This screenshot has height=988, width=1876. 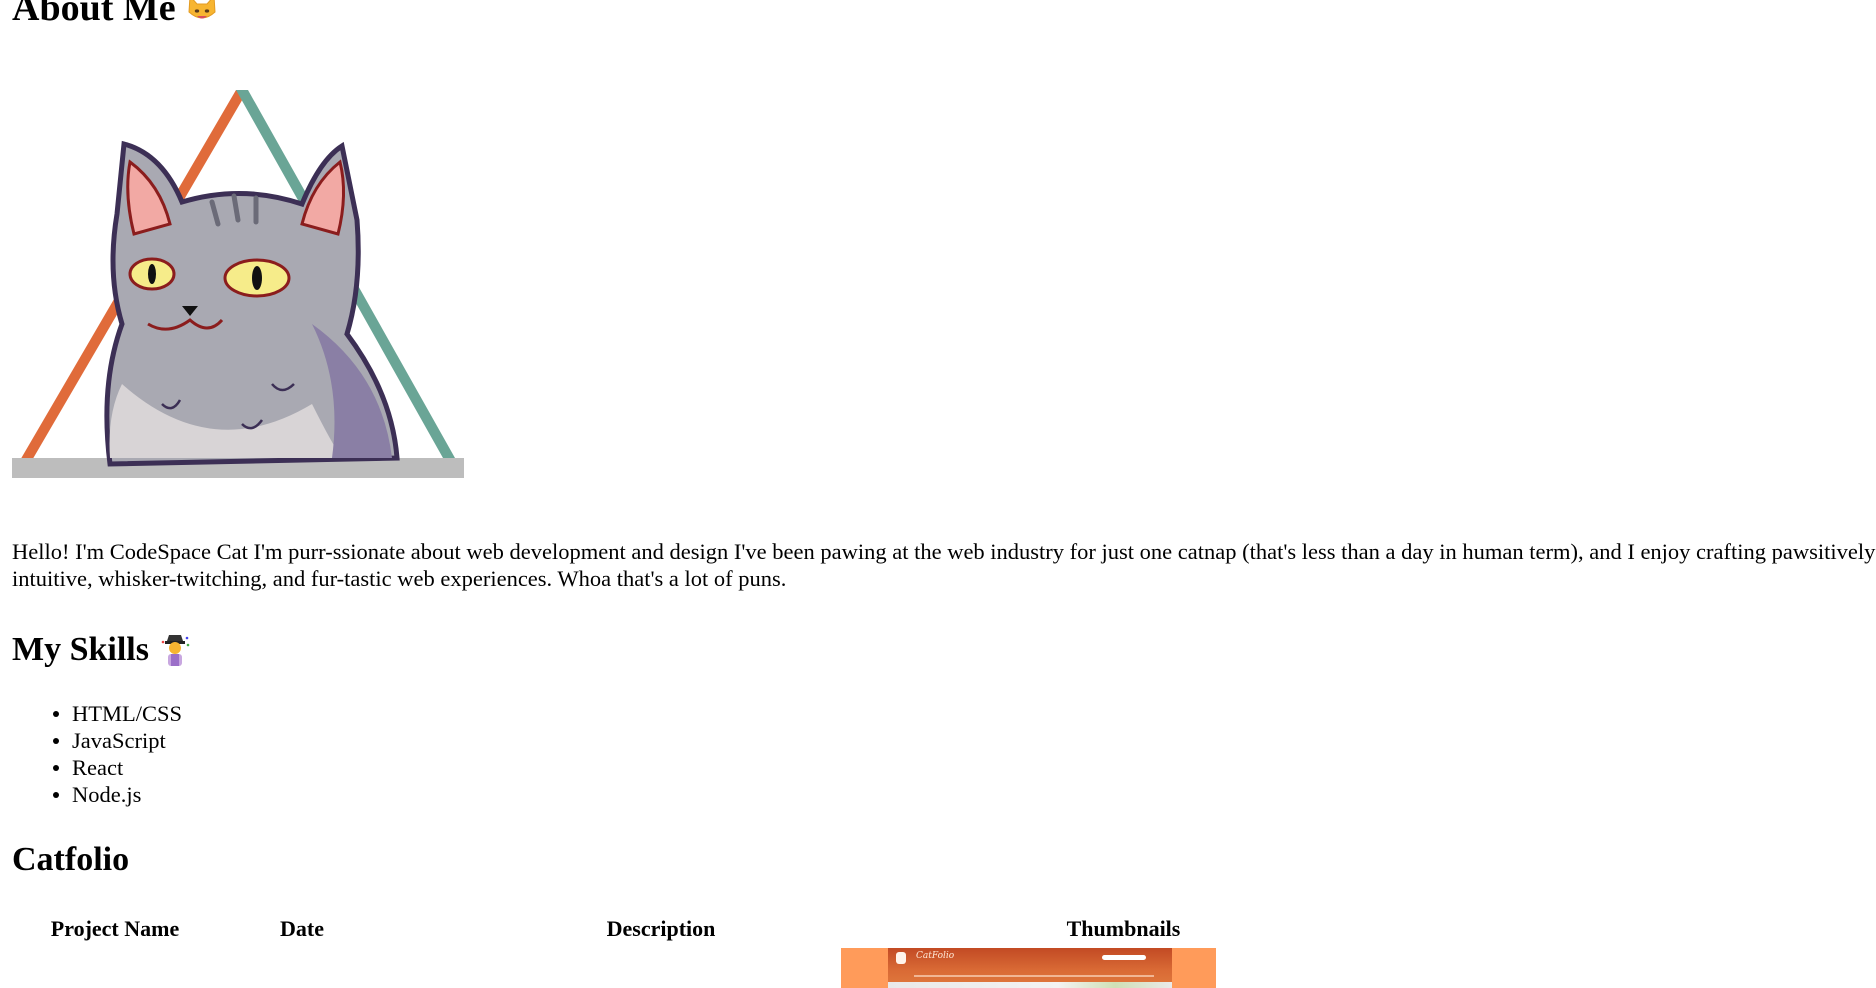 I want to click on skills-heading: My Skills, so click(x=102, y=650).